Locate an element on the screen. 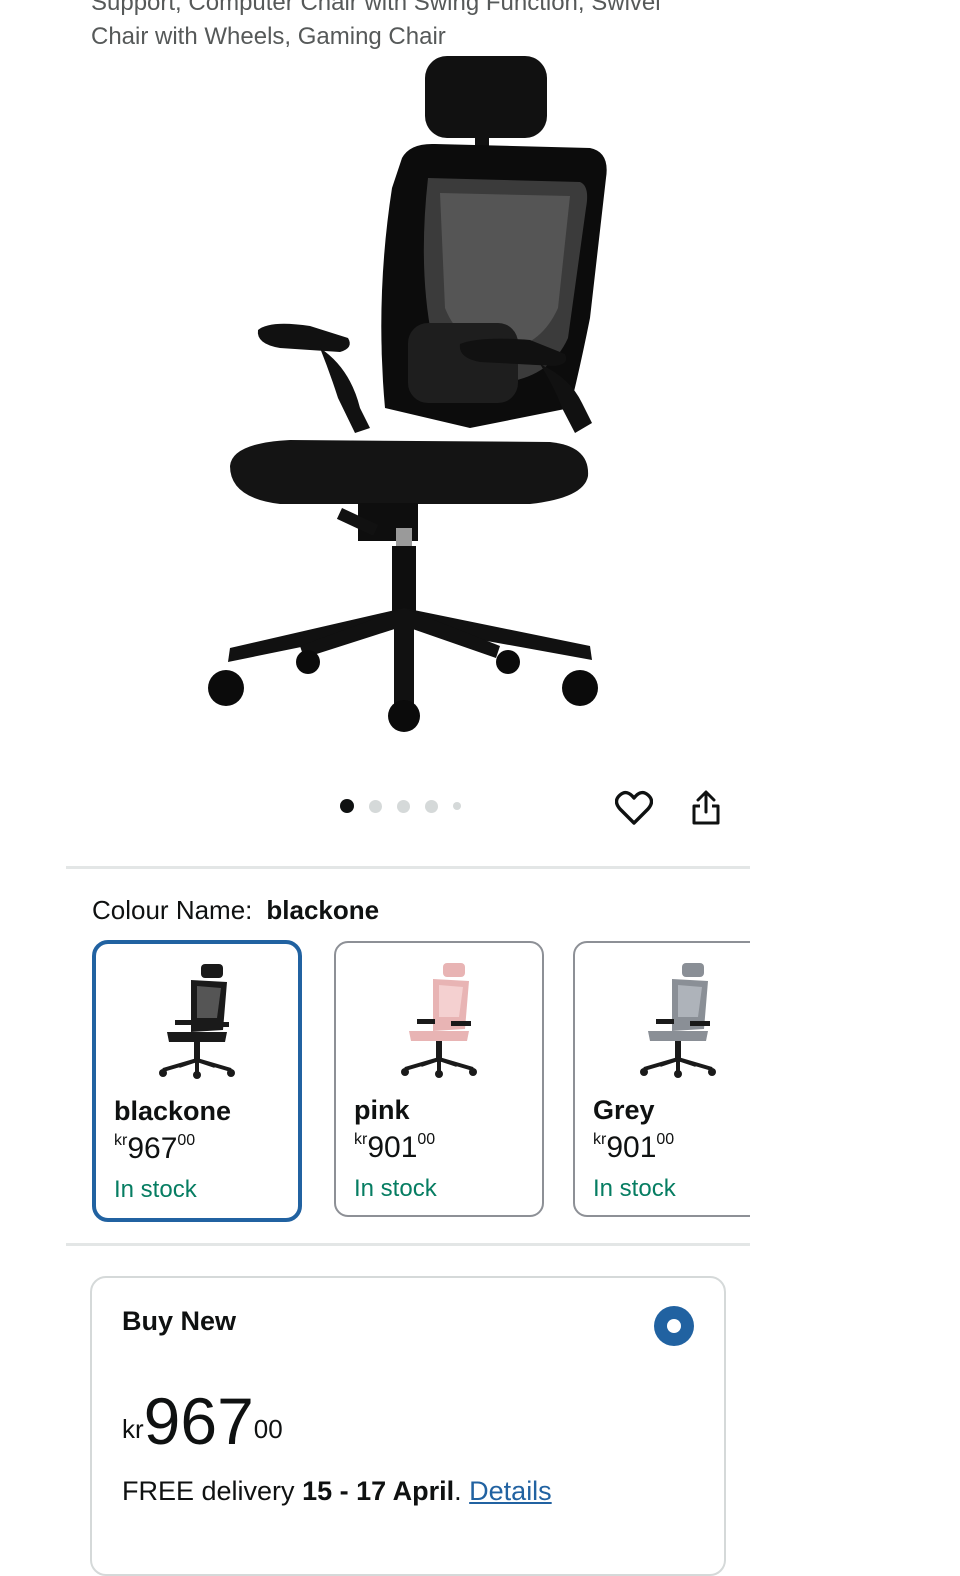 The image size is (960, 1576). gallery-pagination is located at coordinates (408, 806).